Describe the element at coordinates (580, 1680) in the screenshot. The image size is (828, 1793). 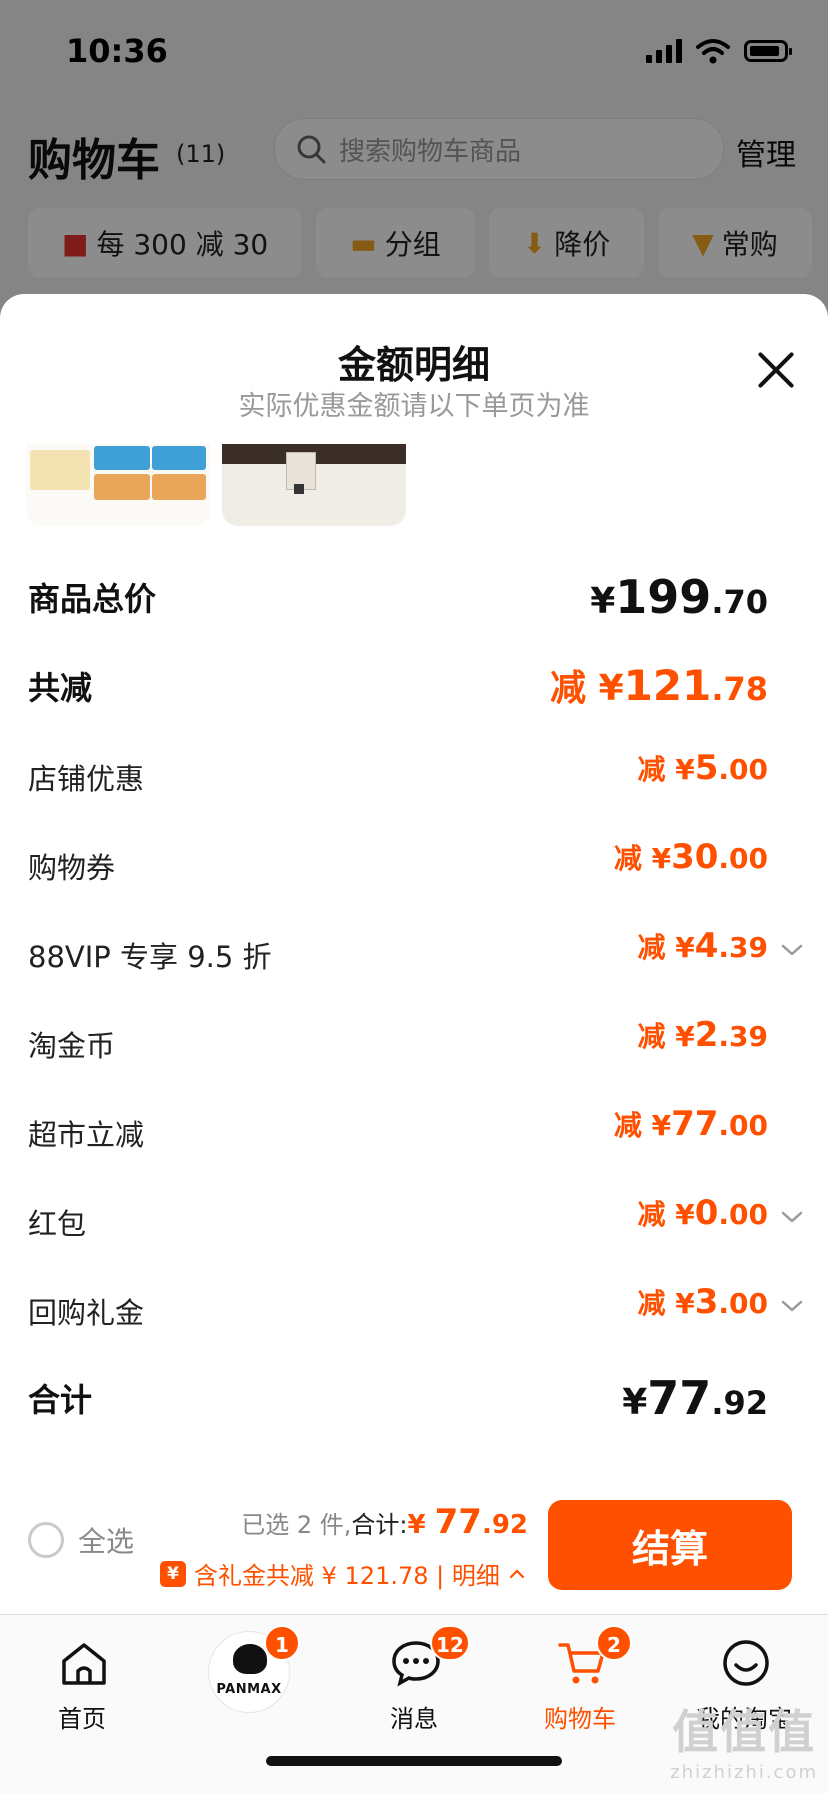
I see `tab-cart: 购物车 2` at that location.